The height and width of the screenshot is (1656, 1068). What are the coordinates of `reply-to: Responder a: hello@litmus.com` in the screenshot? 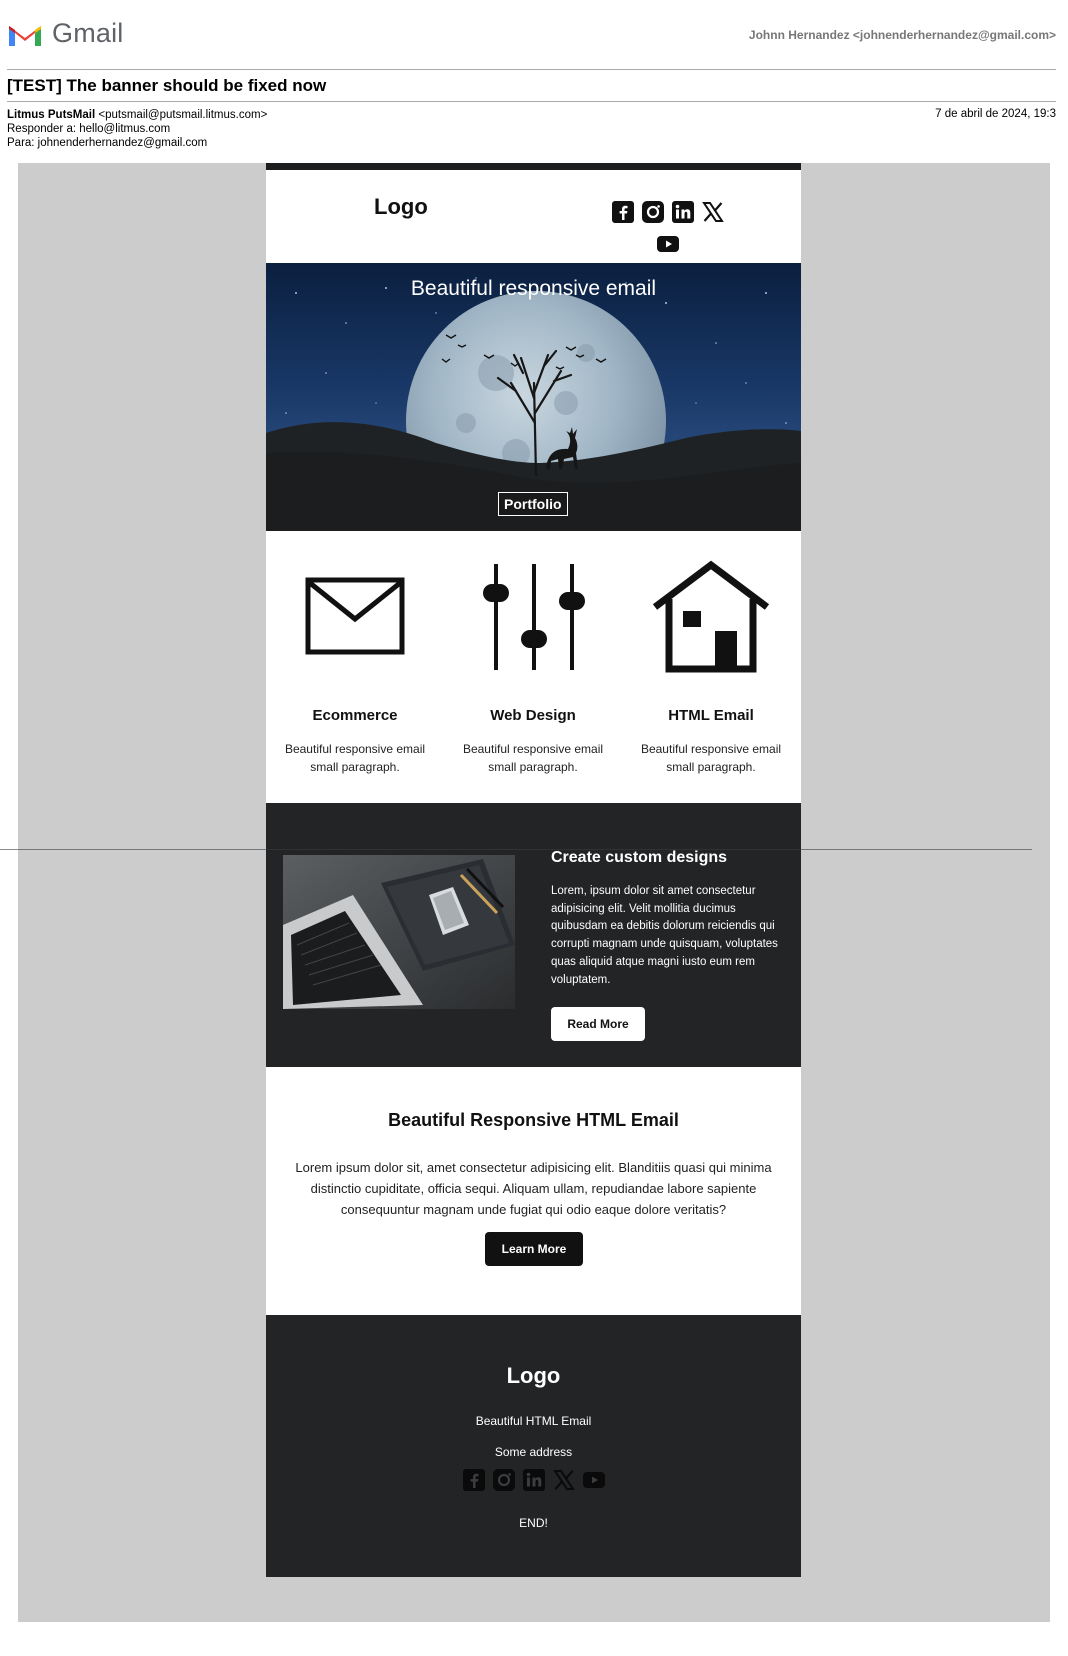 It's located at (89, 129).